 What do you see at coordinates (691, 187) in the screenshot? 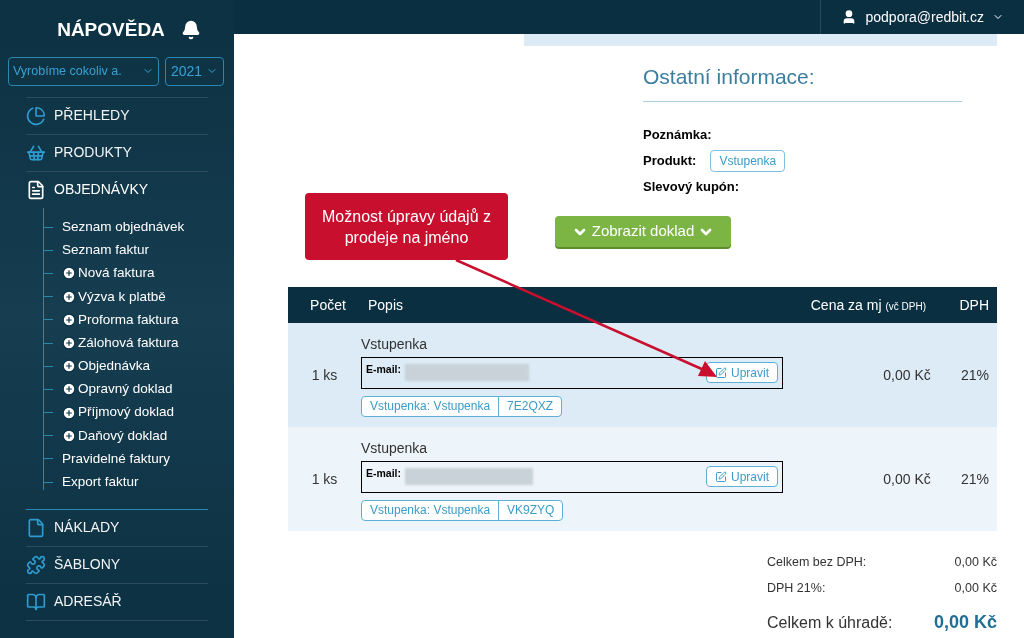
I see `field-label: Slevový kupón:` at bounding box center [691, 187].